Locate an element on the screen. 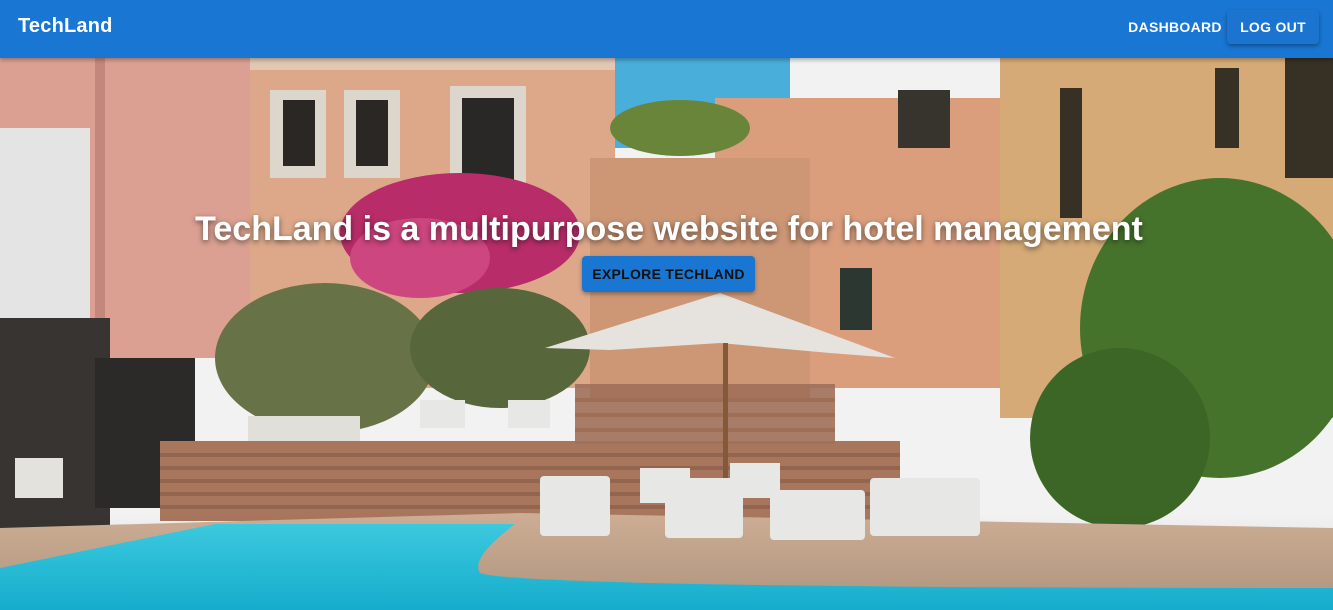 Image resolution: width=1333 pixels, height=610 pixels. app-bar: TechLand DASHBOARD LOG OUT is located at coordinates (666, 29).